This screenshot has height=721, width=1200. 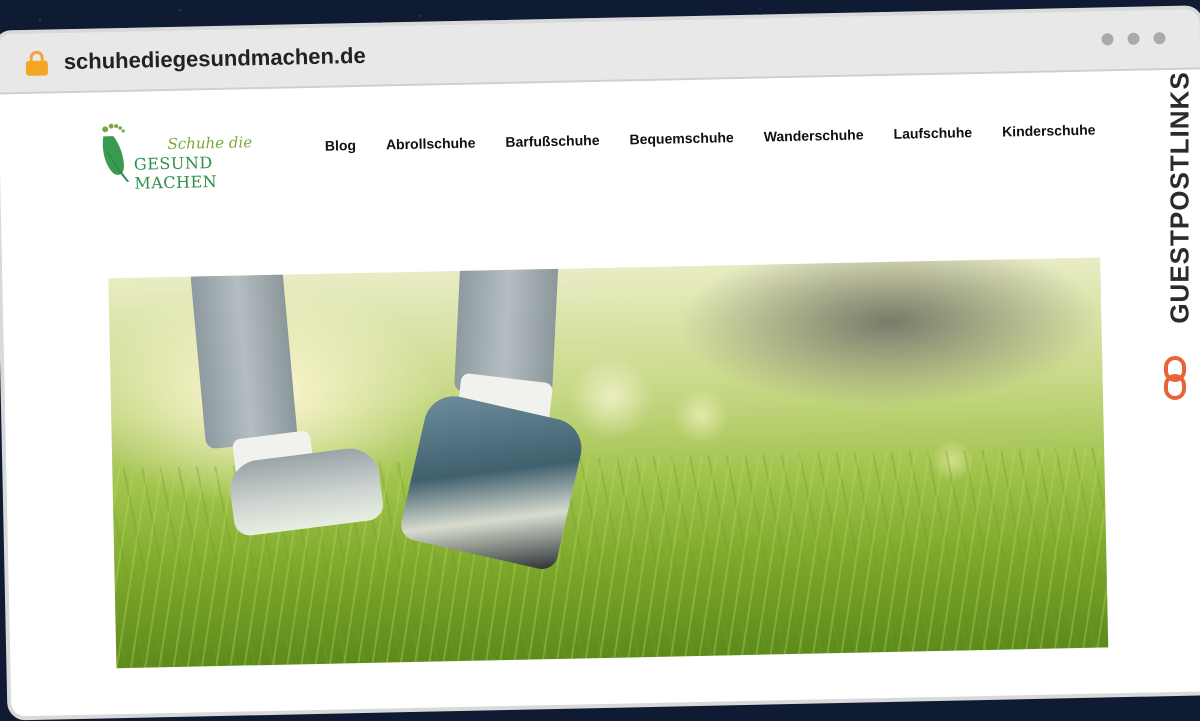 What do you see at coordinates (552, 141) in the screenshot?
I see `nav-item-barfussschuhe: Barfußschuhe` at bounding box center [552, 141].